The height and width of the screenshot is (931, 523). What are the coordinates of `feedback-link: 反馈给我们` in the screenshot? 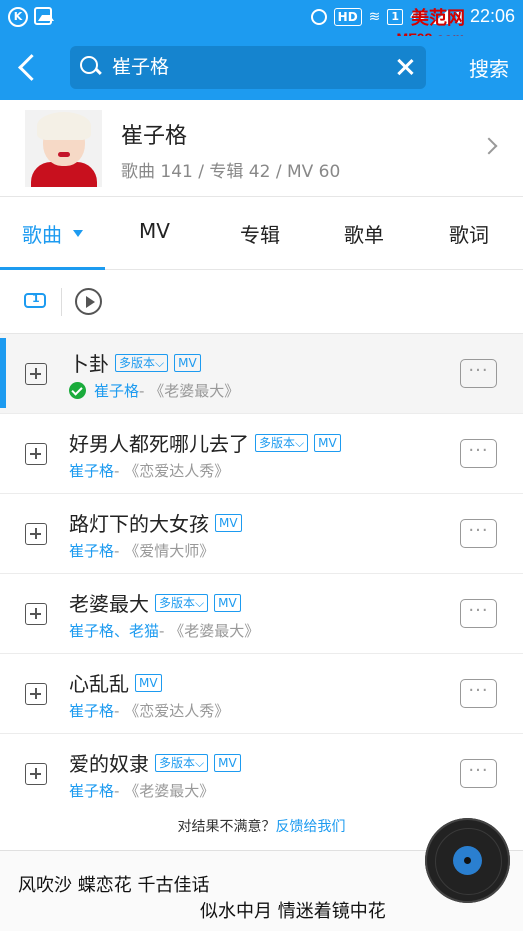 It's located at (311, 827).